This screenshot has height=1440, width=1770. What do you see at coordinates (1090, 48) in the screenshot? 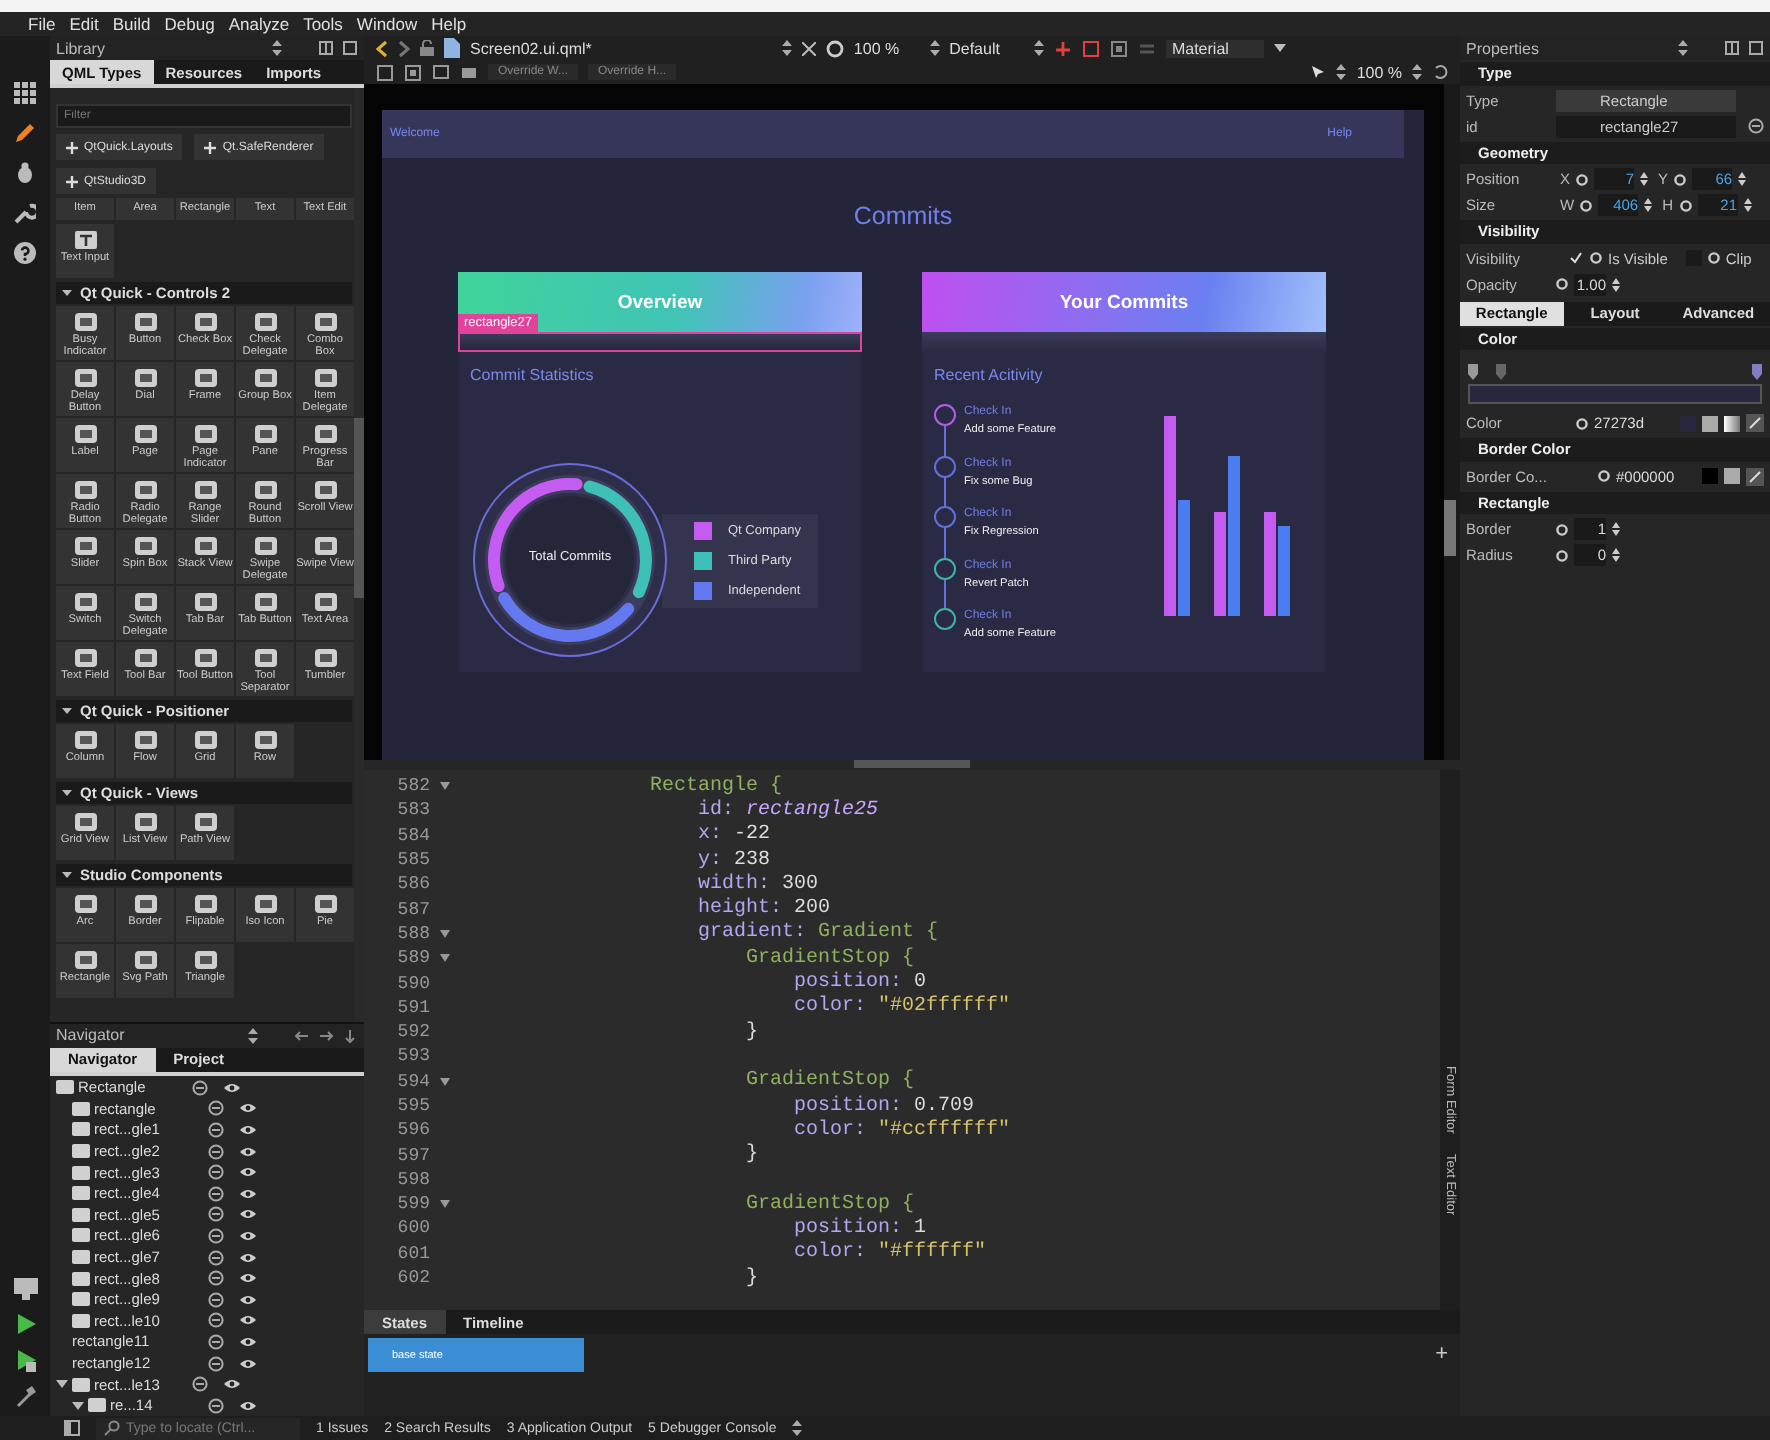
I see `frame-icon` at bounding box center [1090, 48].